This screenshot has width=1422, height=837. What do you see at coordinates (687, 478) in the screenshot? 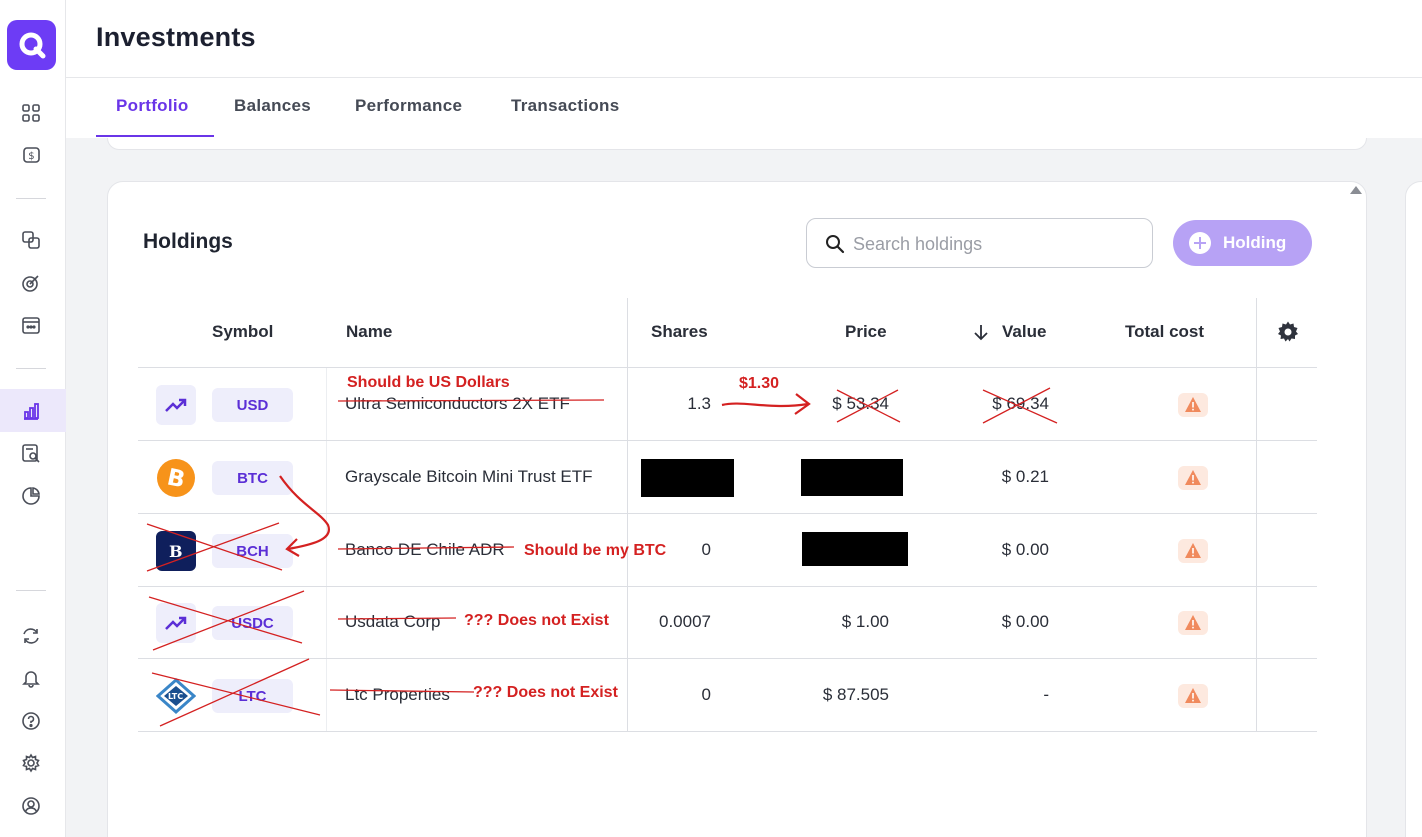
I see `redacted-shares` at bounding box center [687, 478].